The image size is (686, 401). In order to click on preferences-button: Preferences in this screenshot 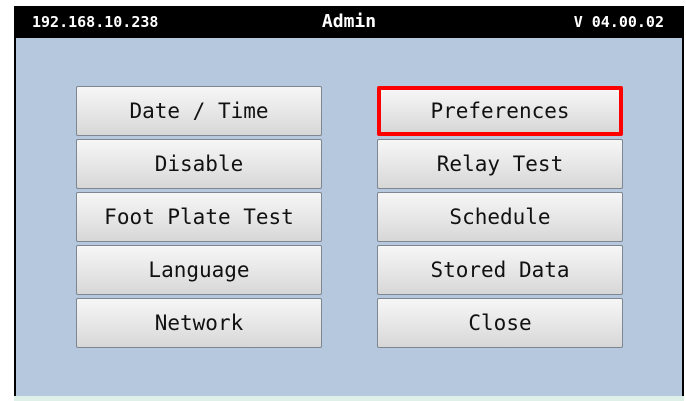, I will do `click(500, 111)`.